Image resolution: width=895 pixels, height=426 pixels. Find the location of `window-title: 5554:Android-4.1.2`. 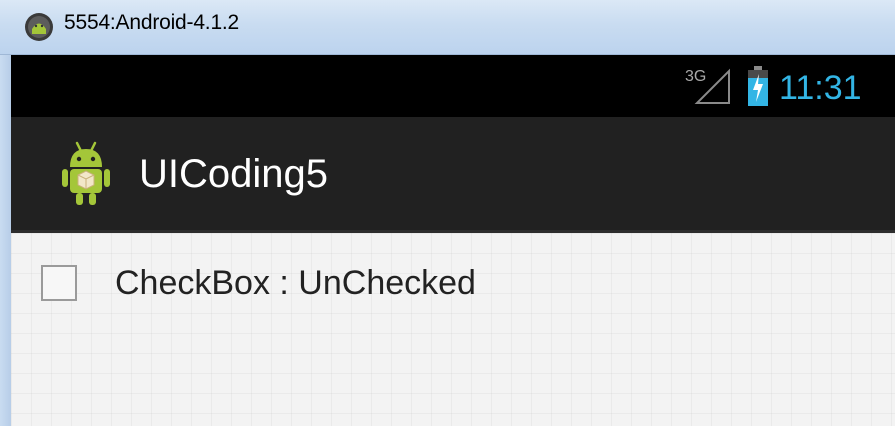

window-title: 5554:Android-4.1.2 is located at coordinates (152, 22).